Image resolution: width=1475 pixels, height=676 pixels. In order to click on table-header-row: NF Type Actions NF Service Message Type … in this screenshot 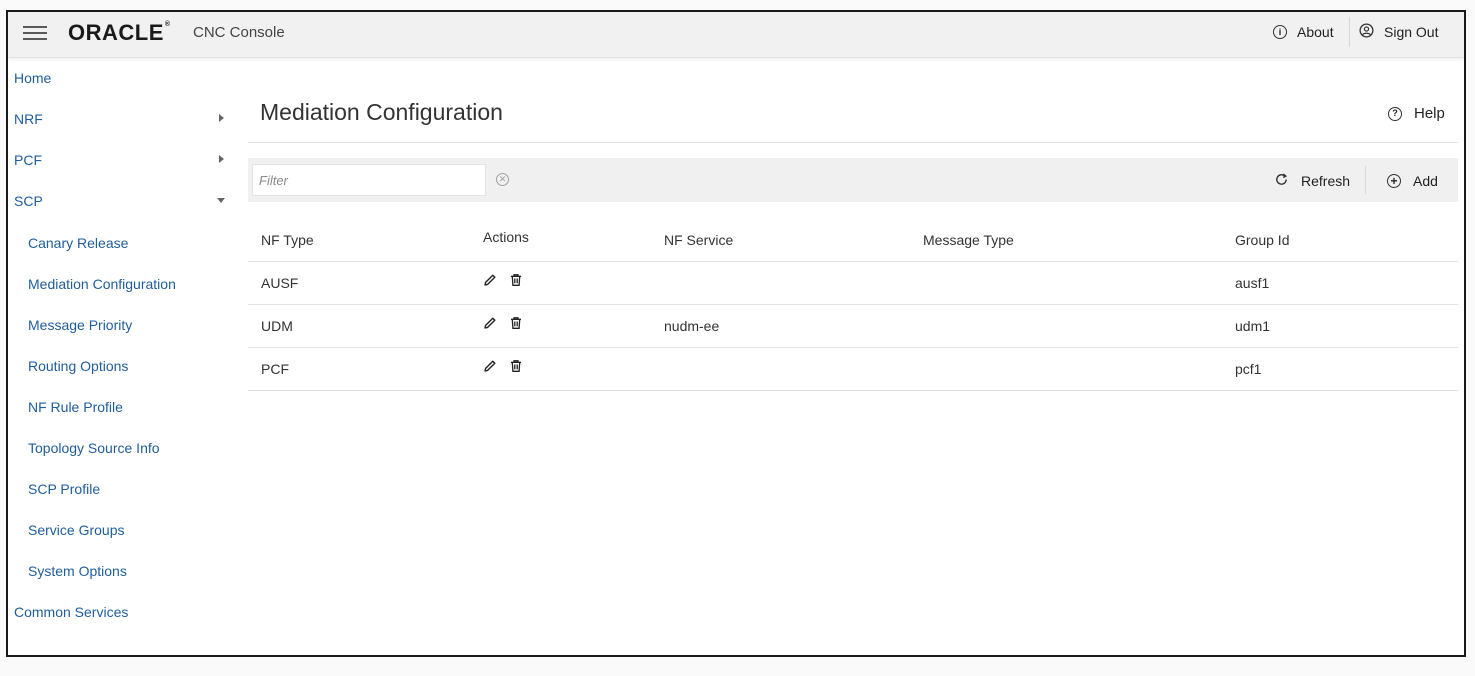, I will do `click(853, 240)`.